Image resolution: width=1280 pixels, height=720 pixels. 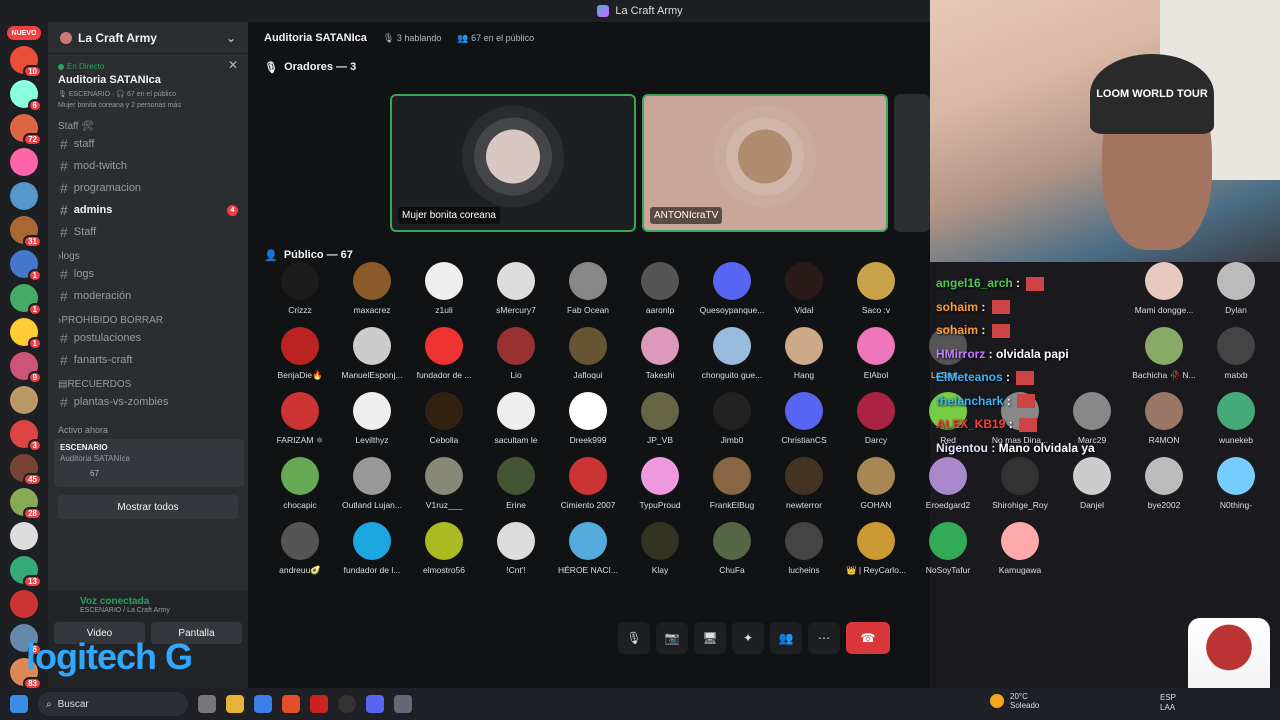 I want to click on audience-member: Fab Ocean, so click(x=588, y=290).